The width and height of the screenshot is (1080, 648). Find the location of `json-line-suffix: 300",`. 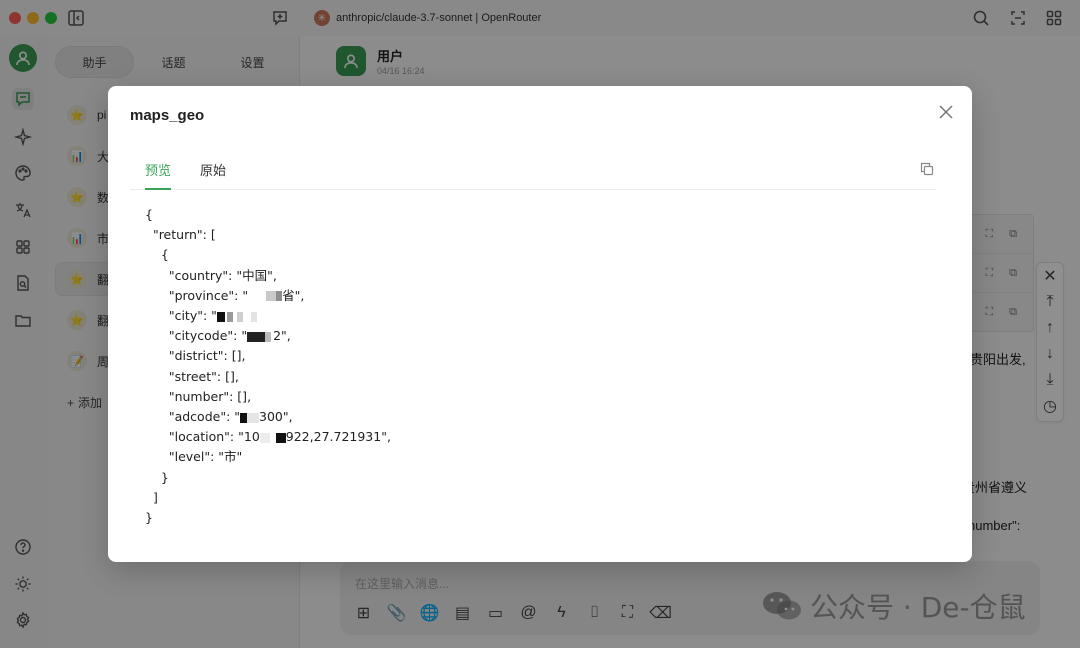

json-line-suffix: 300", is located at coordinates (276, 417).